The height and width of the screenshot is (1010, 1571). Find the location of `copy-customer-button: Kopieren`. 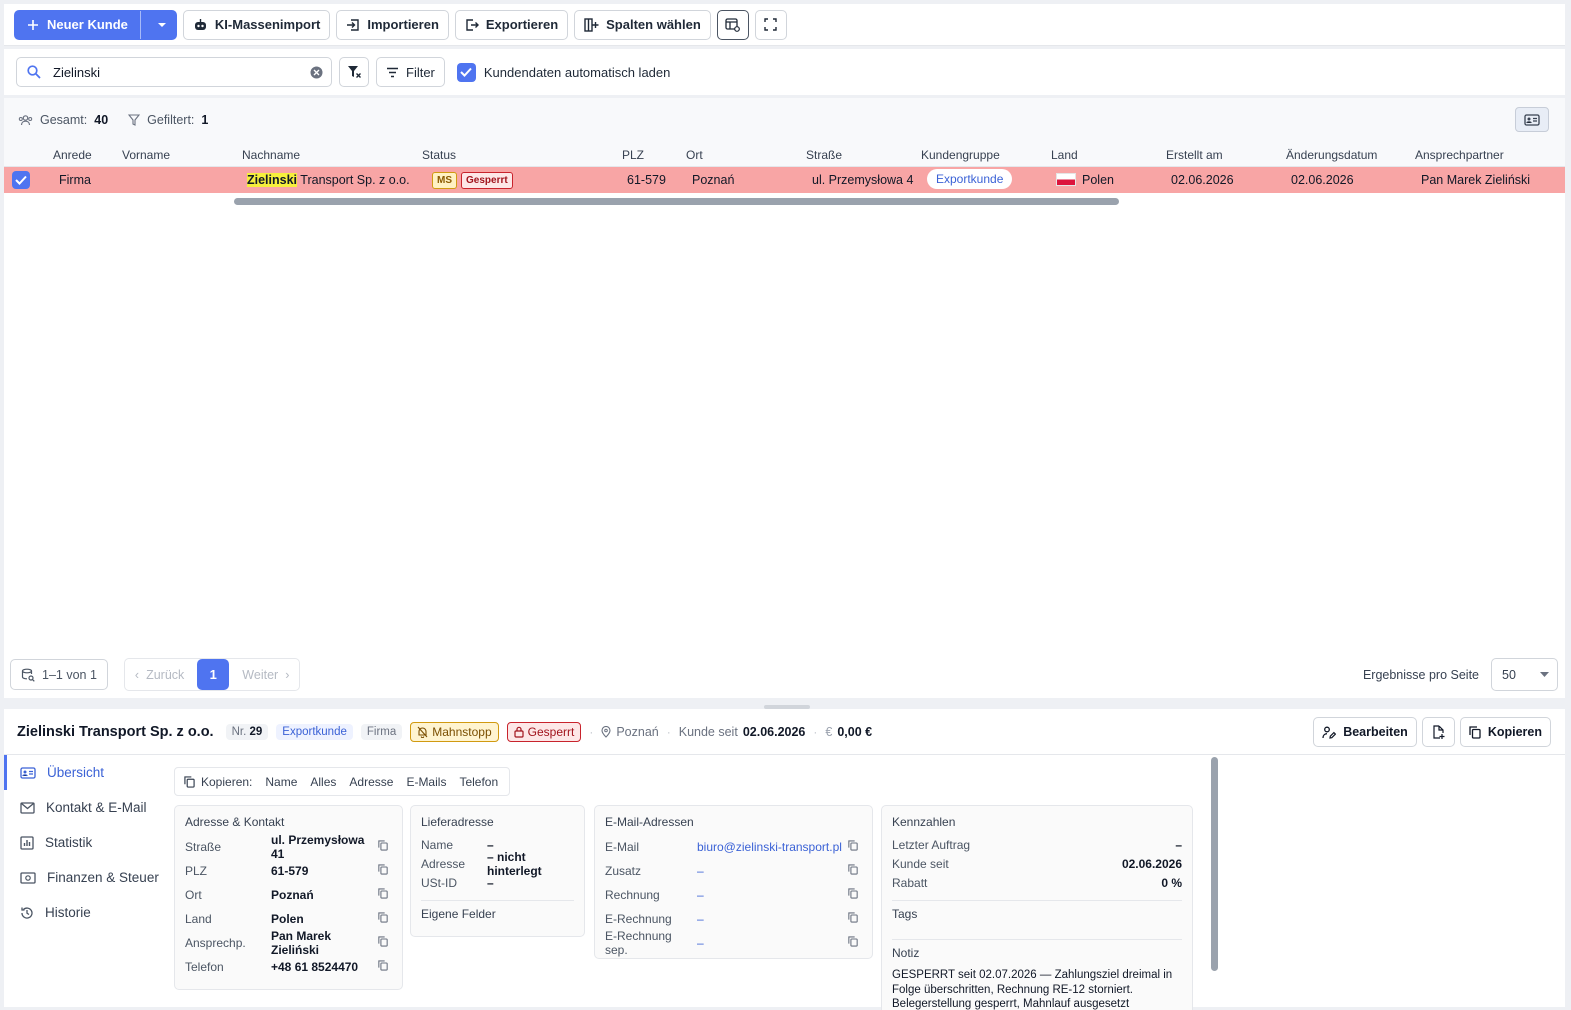

copy-customer-button: Kopieren is located at coordinates (1505, 732).